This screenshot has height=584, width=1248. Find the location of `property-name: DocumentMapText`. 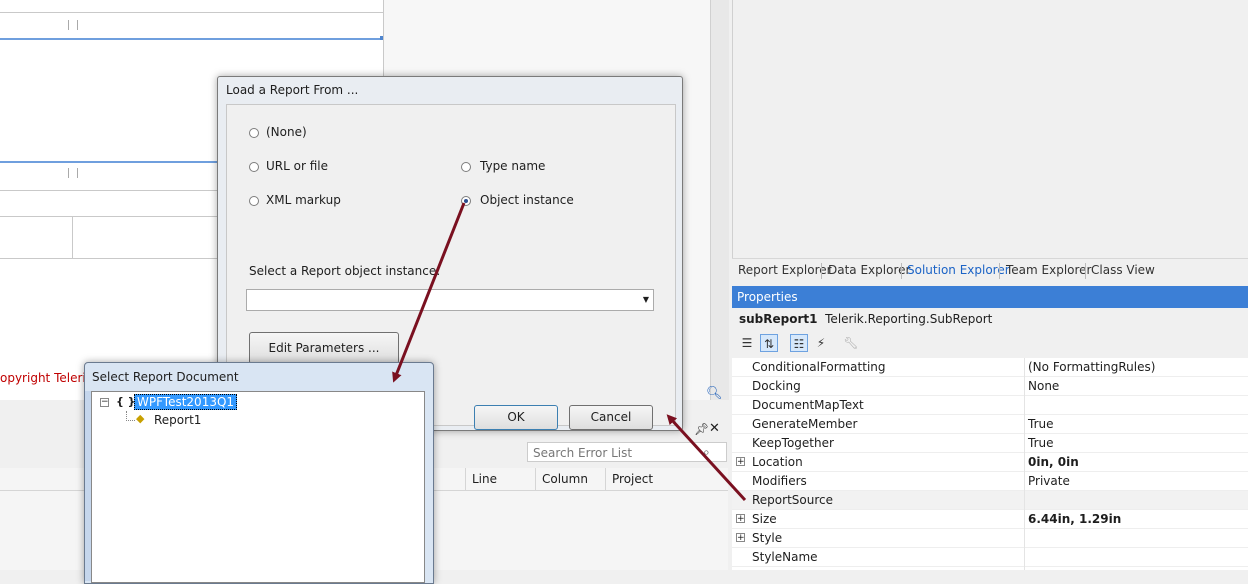

property-name: DocumentMapText is located at coordinates (808, 405).